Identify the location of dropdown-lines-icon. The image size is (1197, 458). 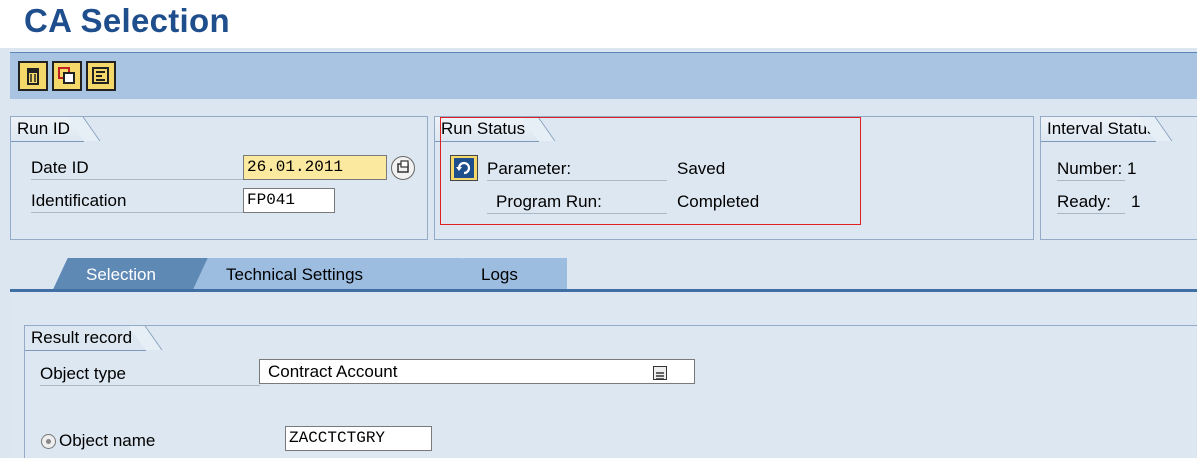
(660, 376).